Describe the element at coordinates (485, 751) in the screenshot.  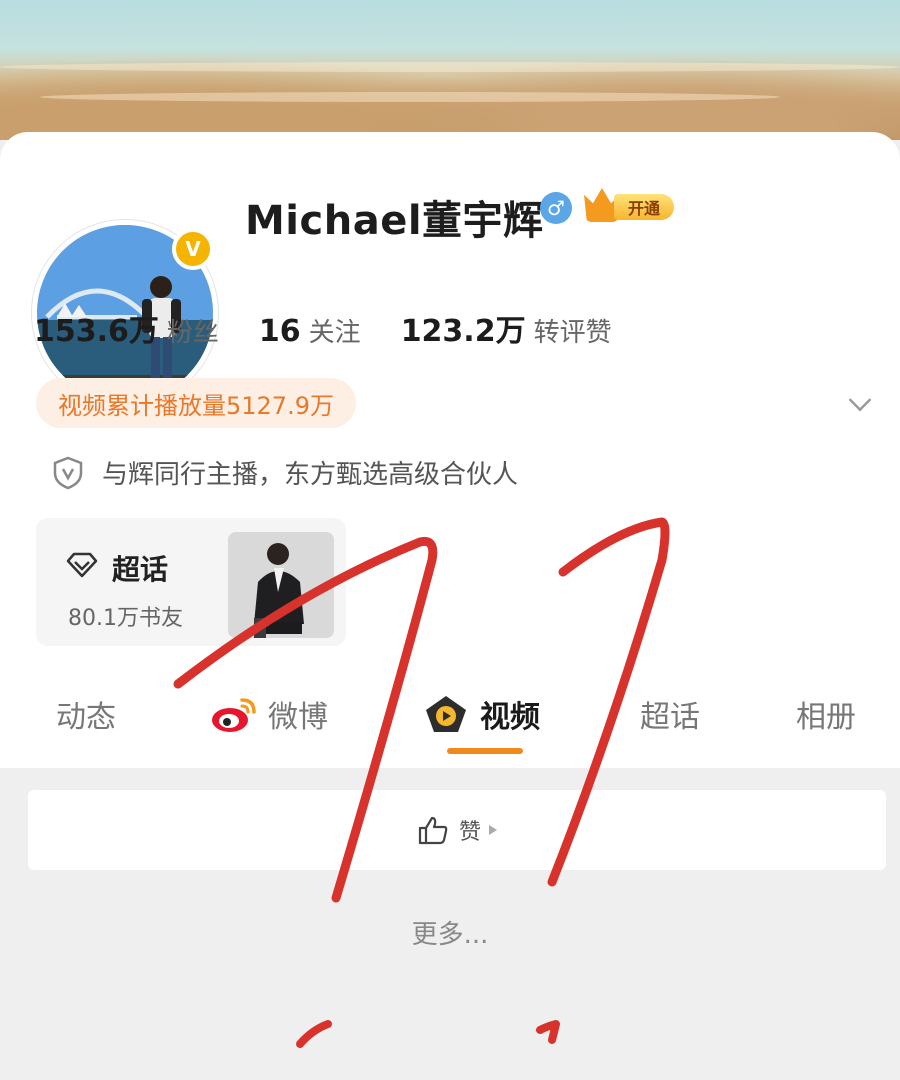
I see `active-tab-indicator` at that location.